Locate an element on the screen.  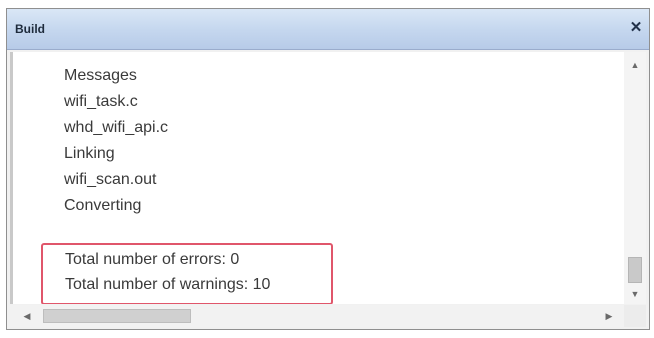
output-line: Messages is located at coordinates (100, 75).